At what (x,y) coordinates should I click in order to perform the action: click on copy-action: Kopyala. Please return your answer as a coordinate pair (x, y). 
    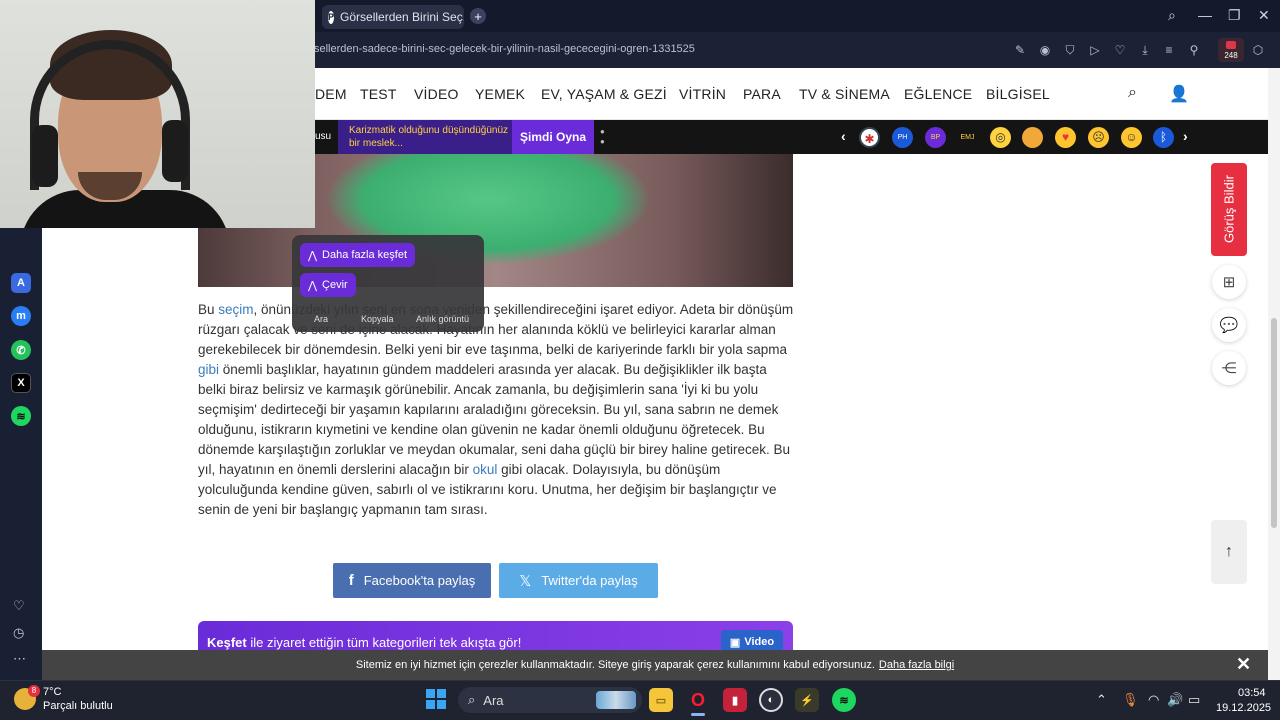
    Looking at the image, I should click on (377, 319).